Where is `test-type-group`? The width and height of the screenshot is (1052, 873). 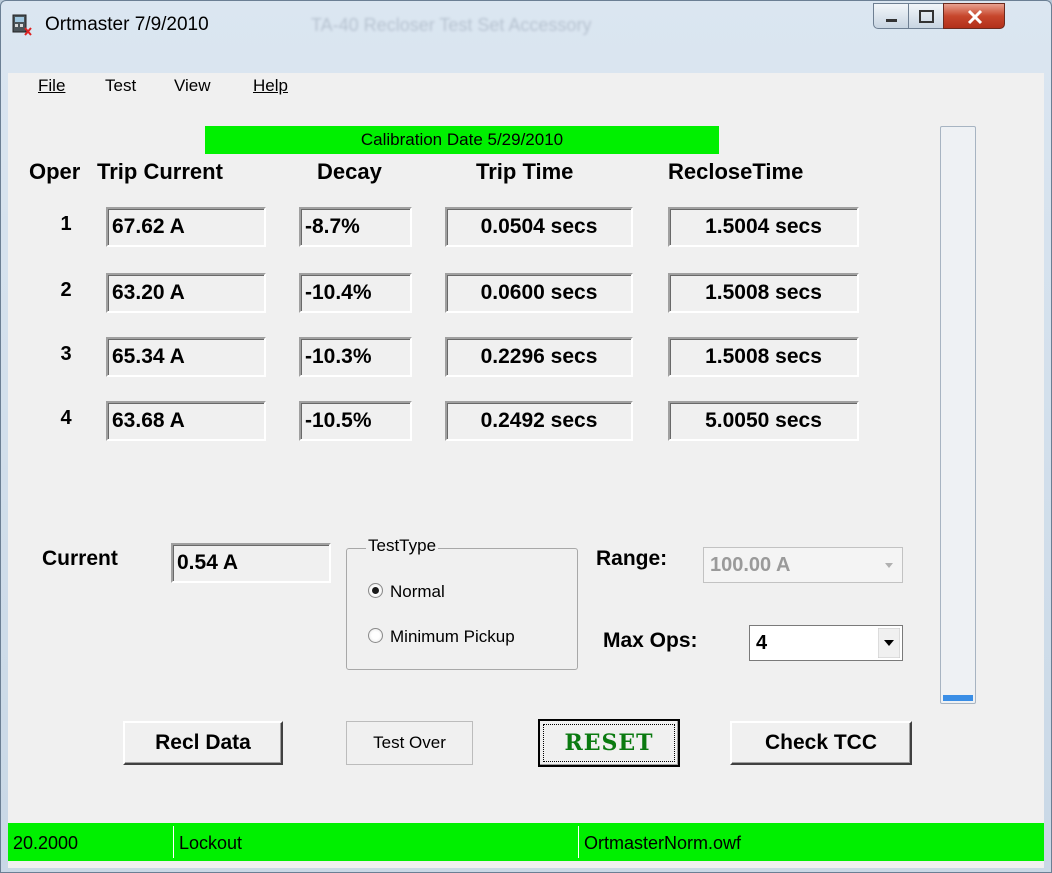 test-type-group is located at coordinates (462, 609).